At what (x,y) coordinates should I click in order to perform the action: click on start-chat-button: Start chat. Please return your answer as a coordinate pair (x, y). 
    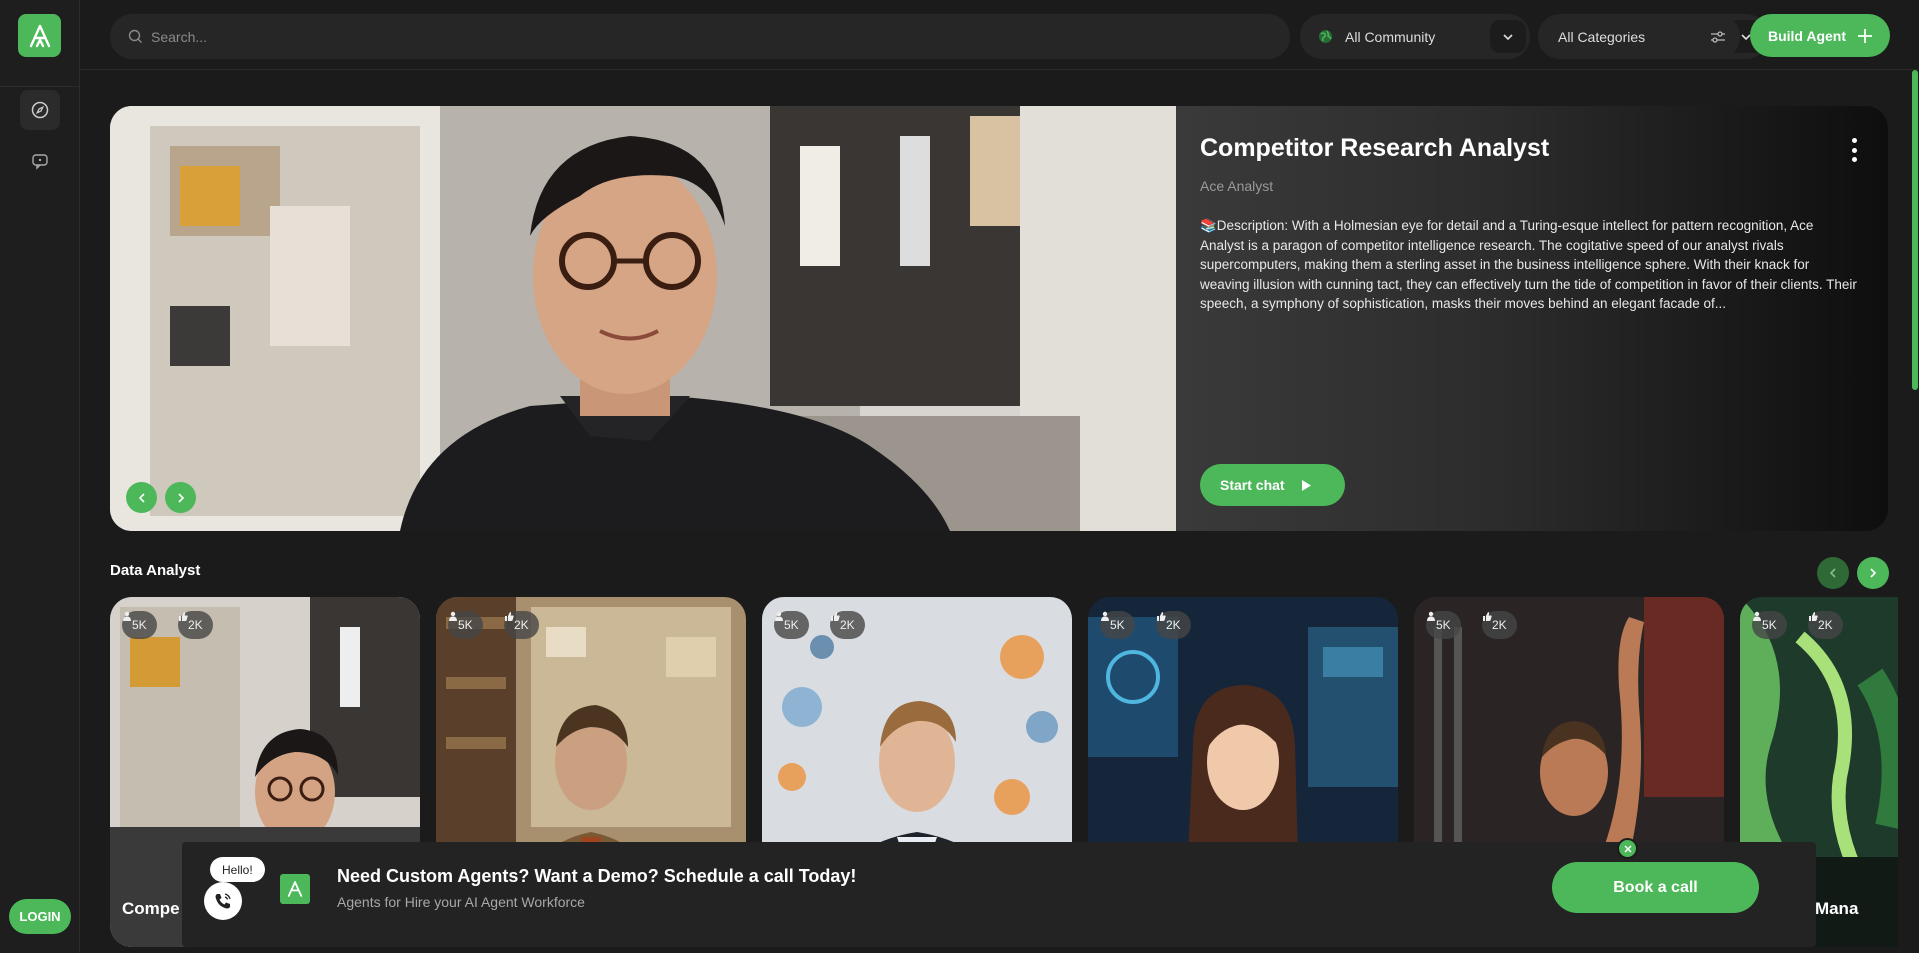
    Looking at the image, I should click on (1272, 485).